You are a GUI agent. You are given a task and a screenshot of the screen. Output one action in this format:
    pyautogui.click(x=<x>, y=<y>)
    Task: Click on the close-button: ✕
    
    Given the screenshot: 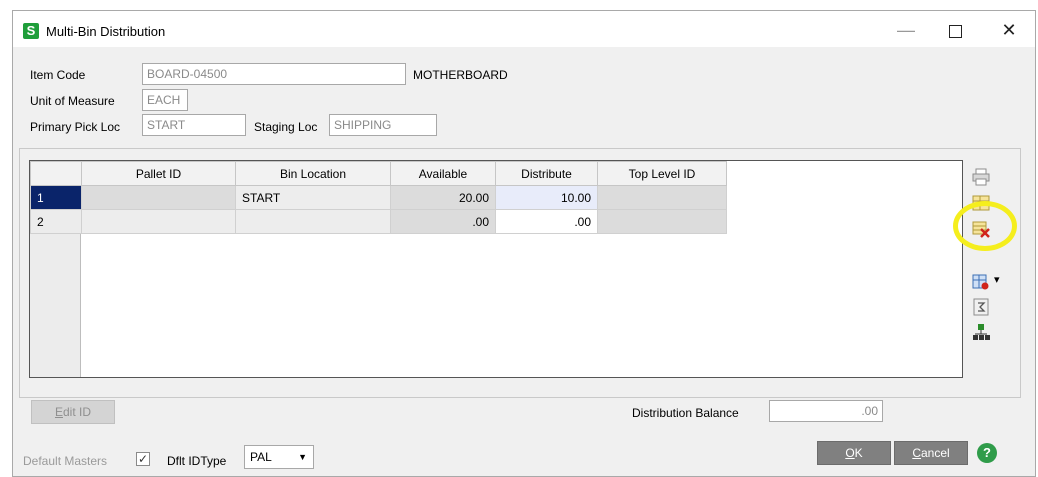 What is the action you would take?
    pyautogui.click(x=1009, y=30)
    